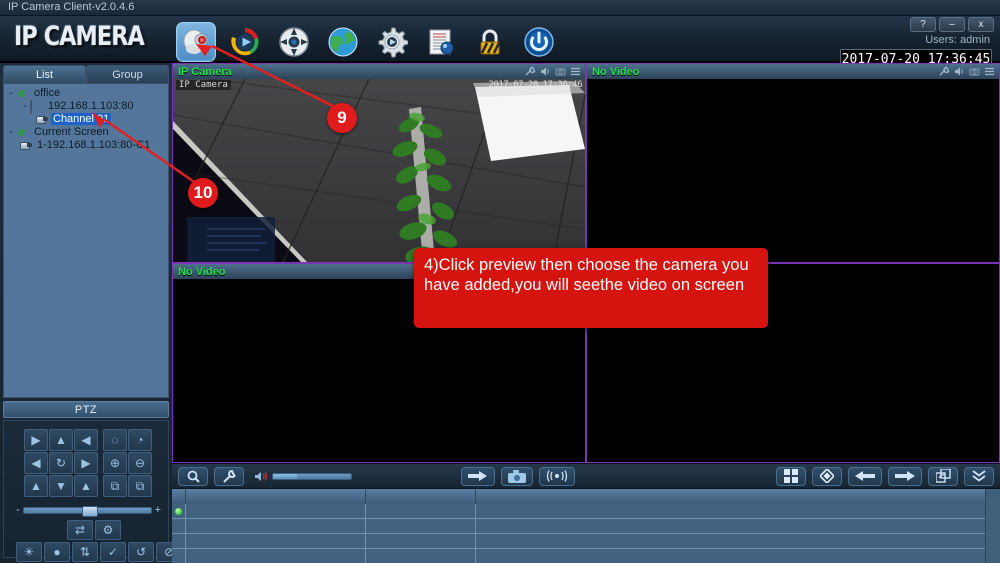  I want to click on cycle-icon, so click(943, 476).